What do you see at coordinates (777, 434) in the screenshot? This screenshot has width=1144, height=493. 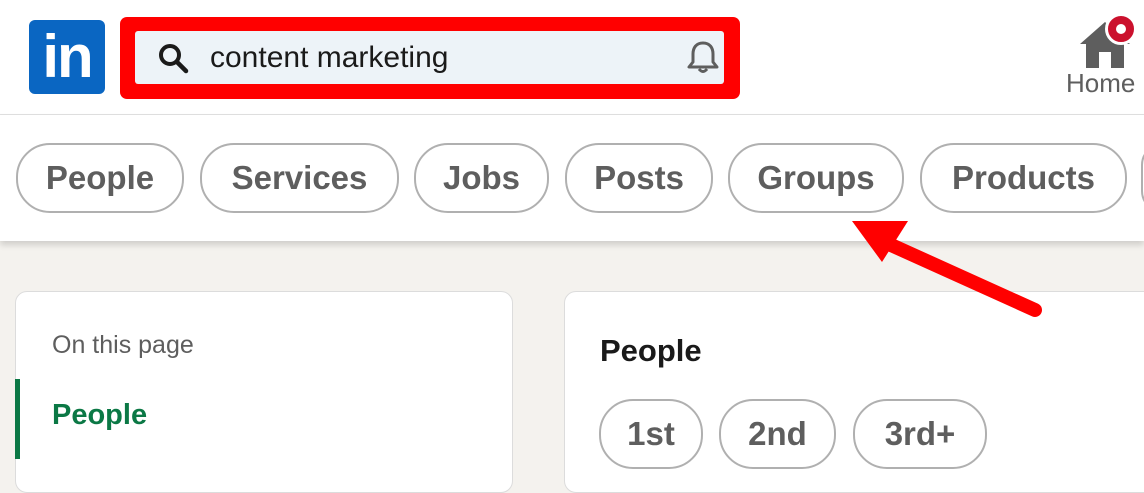 I see `filter-2nd-connections: 2nd` at bounding box center [777, 434].